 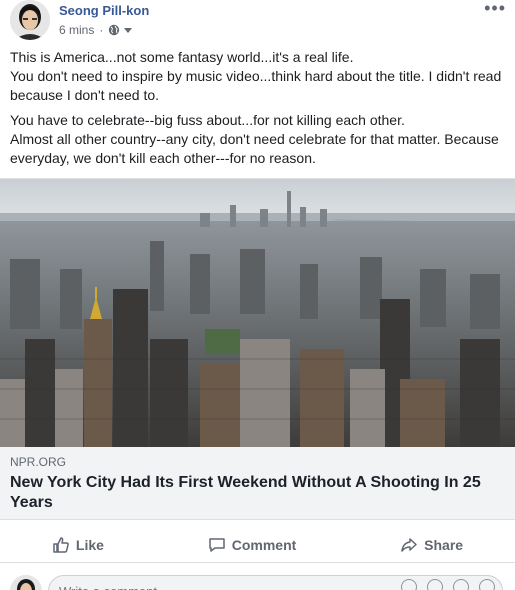 I want to click on thumbs-up-icon, so click(x=61, y=544).